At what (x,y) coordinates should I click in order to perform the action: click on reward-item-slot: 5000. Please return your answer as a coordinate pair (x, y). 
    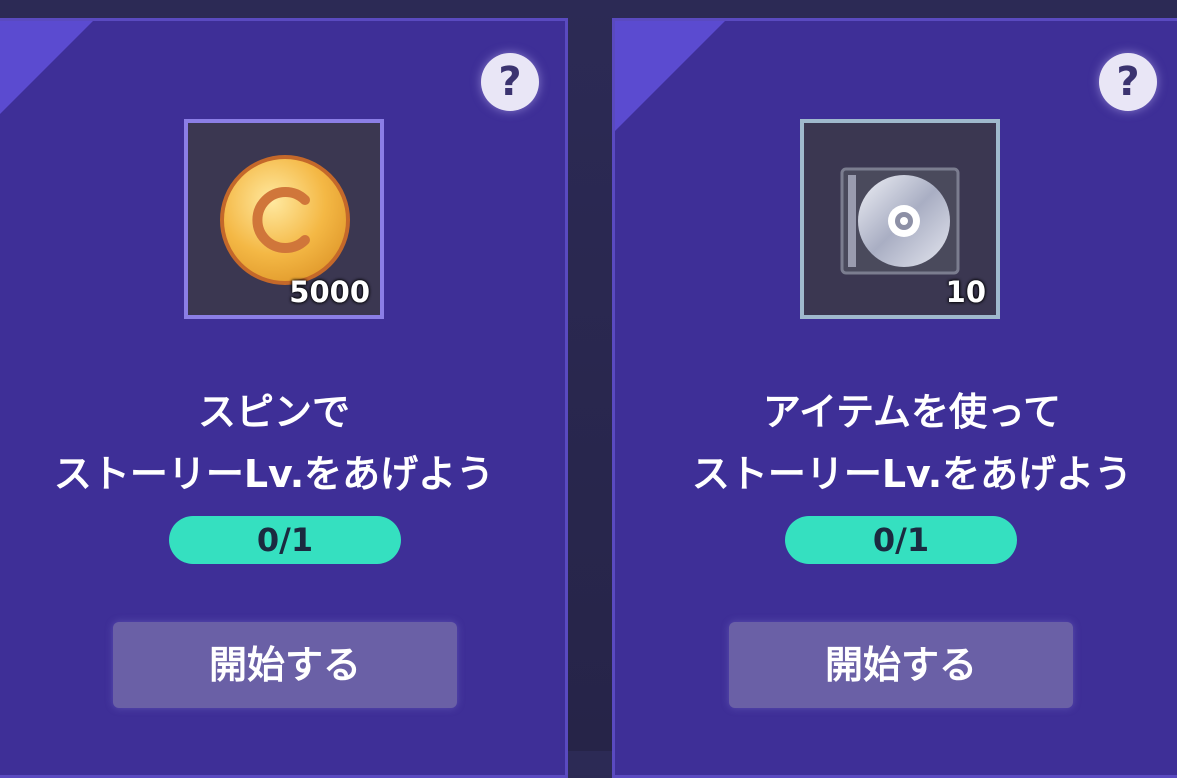
    Looking at the image, I should click on (284, 219).